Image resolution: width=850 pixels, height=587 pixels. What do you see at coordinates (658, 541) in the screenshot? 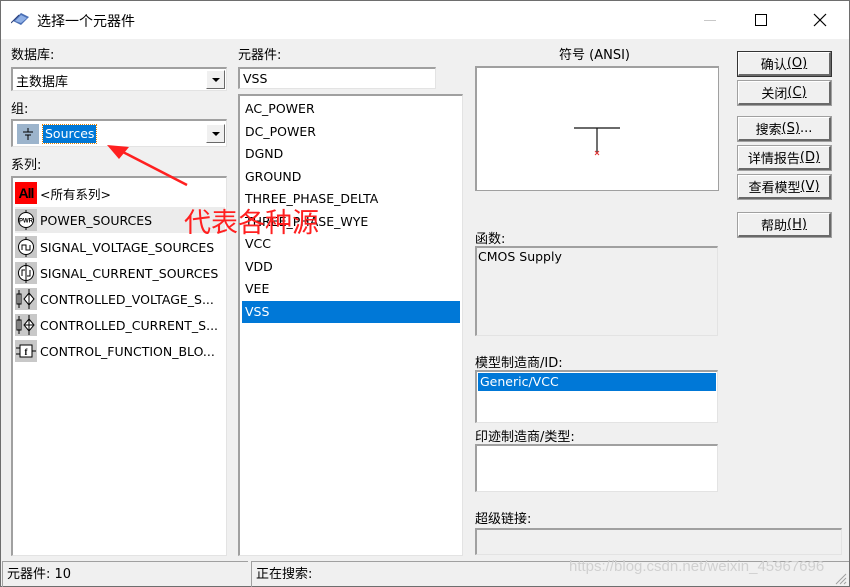
I see `hyperlink-field` at bounding box center [658, 541].